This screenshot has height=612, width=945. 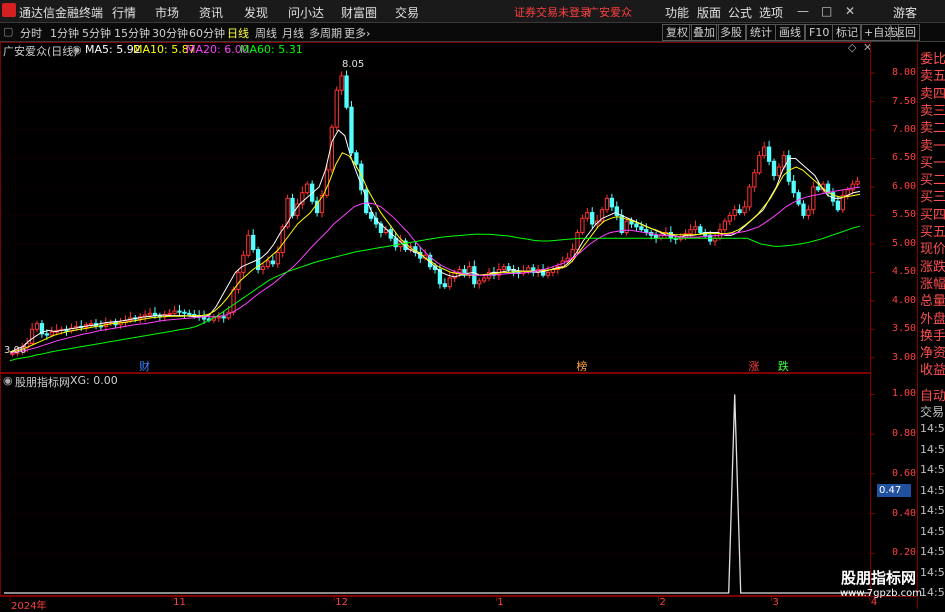 I want to click on quote-field-label: 买一, so click(x=932, y=163).